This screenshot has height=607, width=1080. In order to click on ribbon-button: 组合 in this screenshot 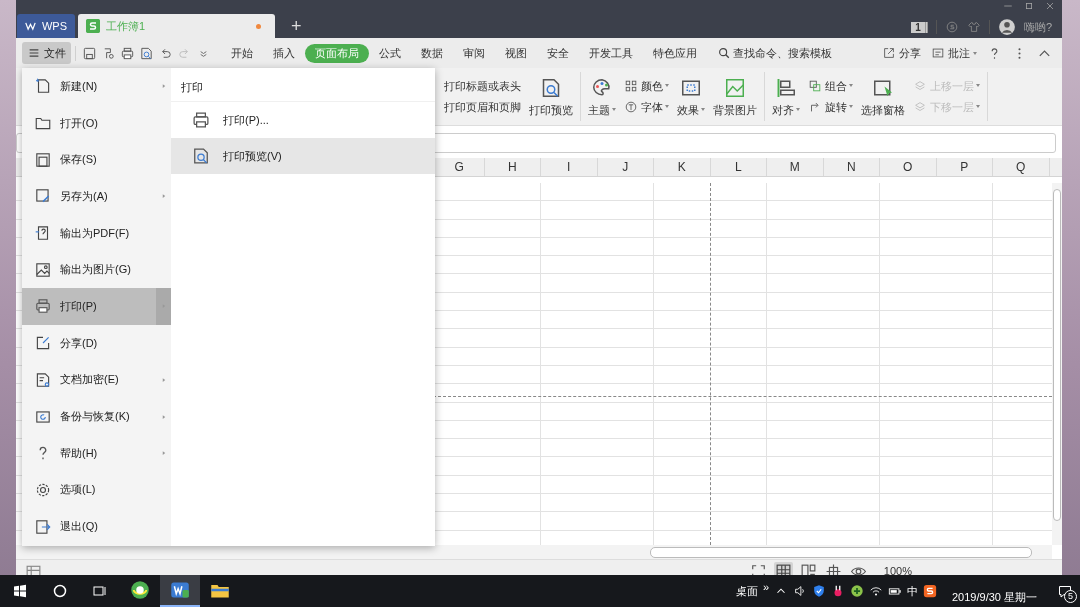, I will do `click(830, 86)`.